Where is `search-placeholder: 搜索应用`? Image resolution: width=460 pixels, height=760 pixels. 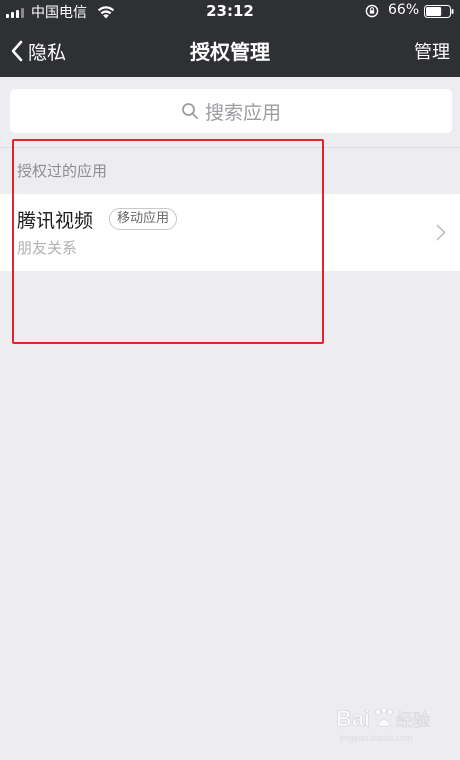 search-placeholder: 搜索应用 is located at coordinates (242, 112).